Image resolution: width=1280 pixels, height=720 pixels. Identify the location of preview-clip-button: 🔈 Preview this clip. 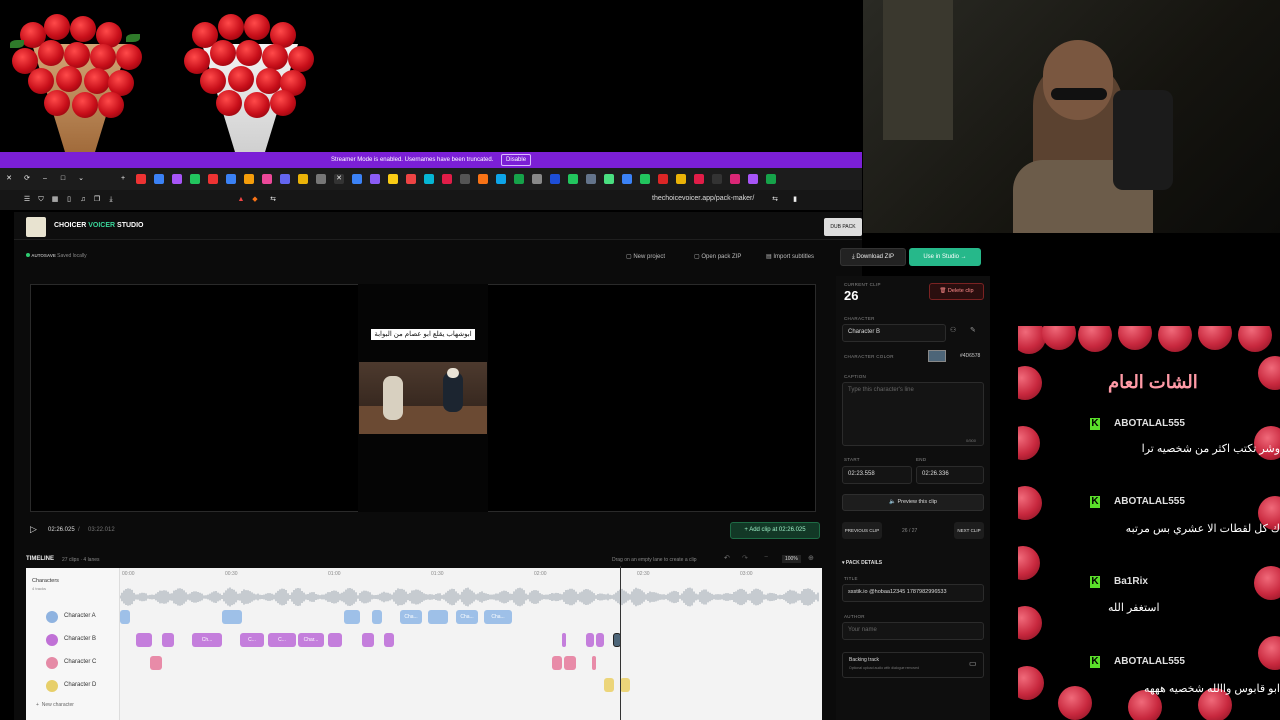
(913, 502).